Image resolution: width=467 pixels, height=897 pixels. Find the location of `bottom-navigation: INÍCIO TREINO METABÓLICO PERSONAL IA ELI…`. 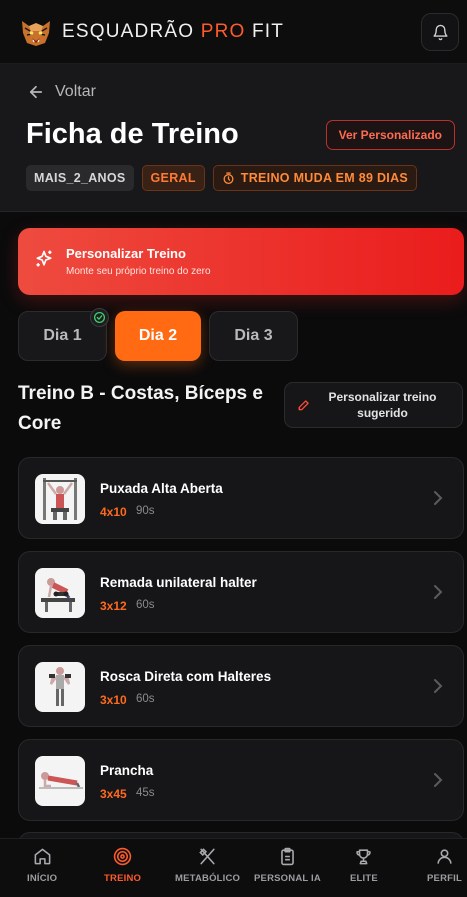

bottom-navigation: INÍCIO TREINO METABÓLICO PERSONAL IA ELI… is located at coordinates (233, 867).